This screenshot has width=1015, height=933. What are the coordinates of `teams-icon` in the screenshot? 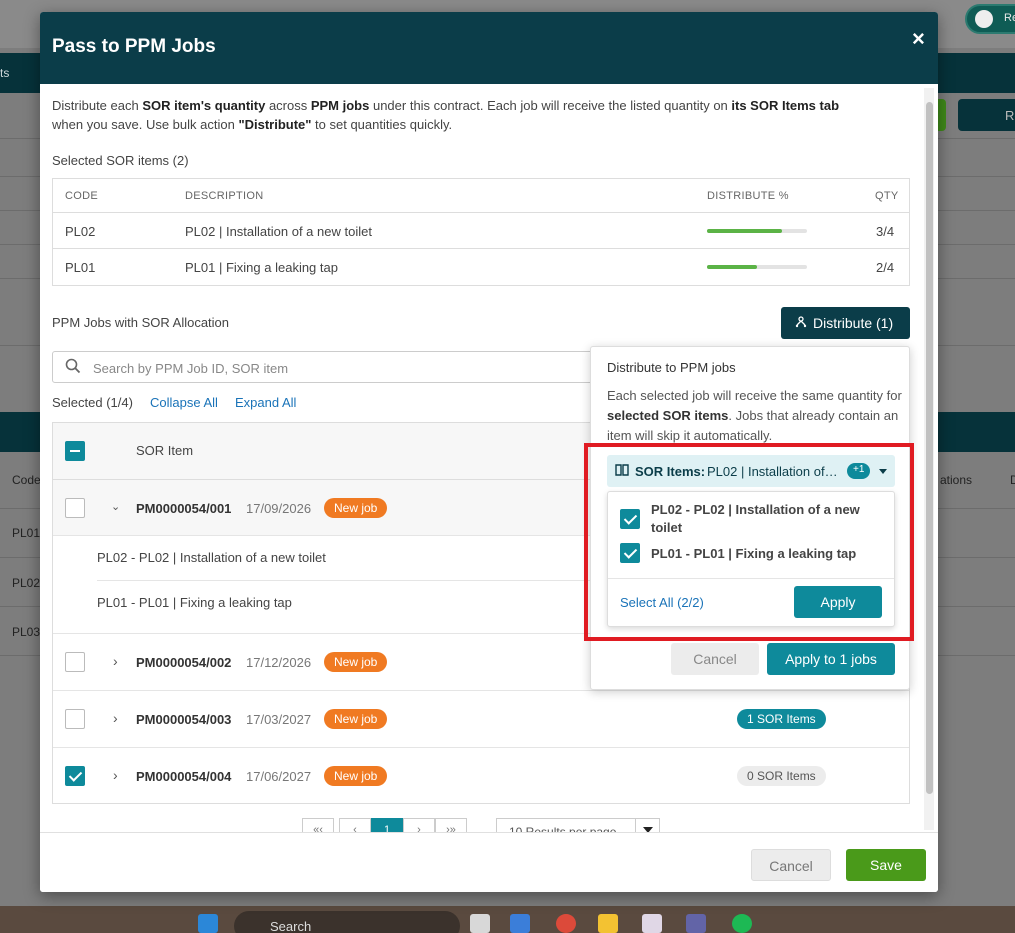 It's located at (696, 923).